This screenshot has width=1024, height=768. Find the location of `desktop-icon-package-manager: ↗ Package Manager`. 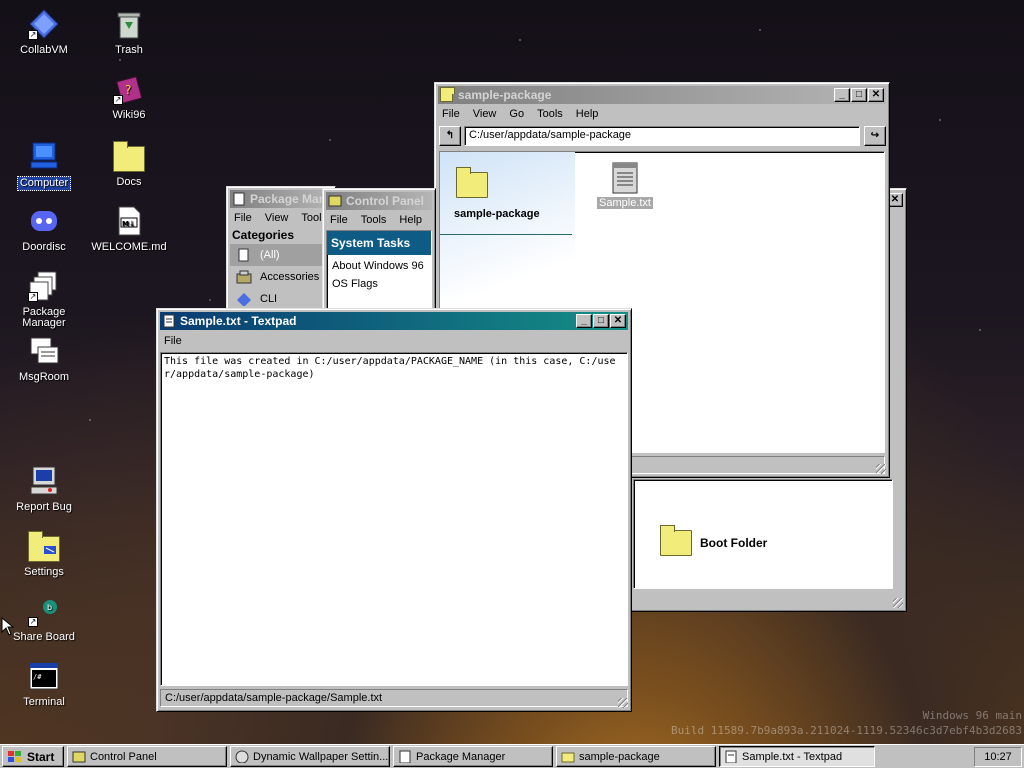

desktop-icon-package-manager: ↗ Package Manager is located at coordinates (44, 300).